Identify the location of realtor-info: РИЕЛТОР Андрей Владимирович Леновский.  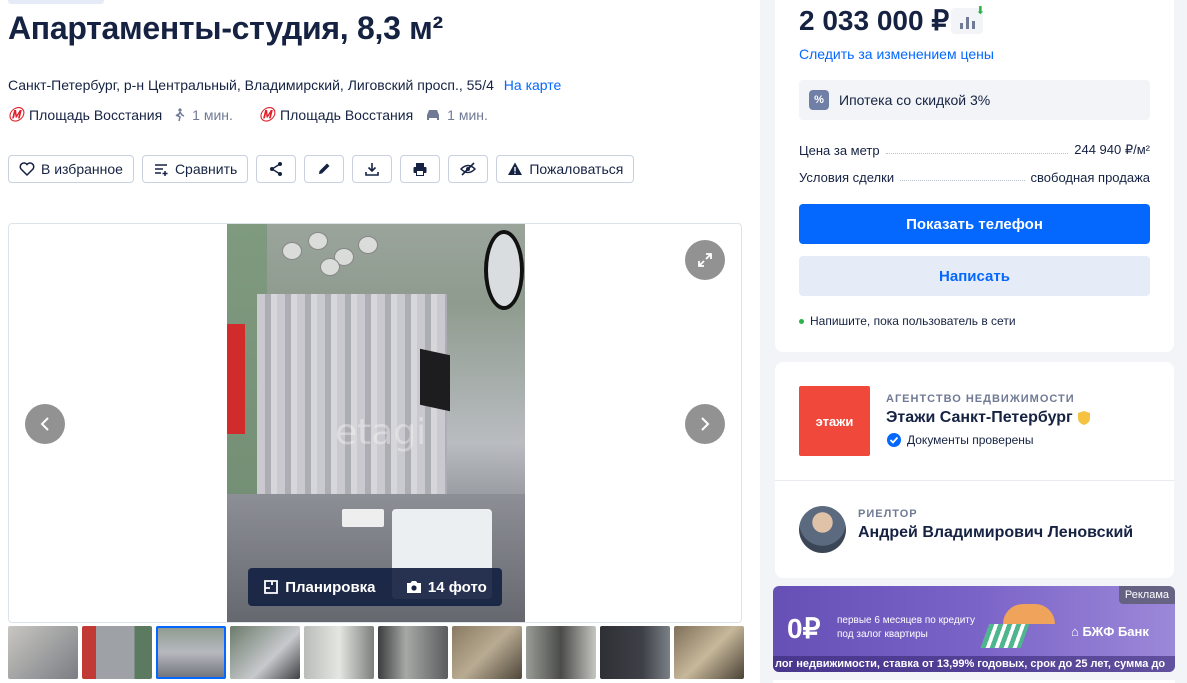
(995, 525).